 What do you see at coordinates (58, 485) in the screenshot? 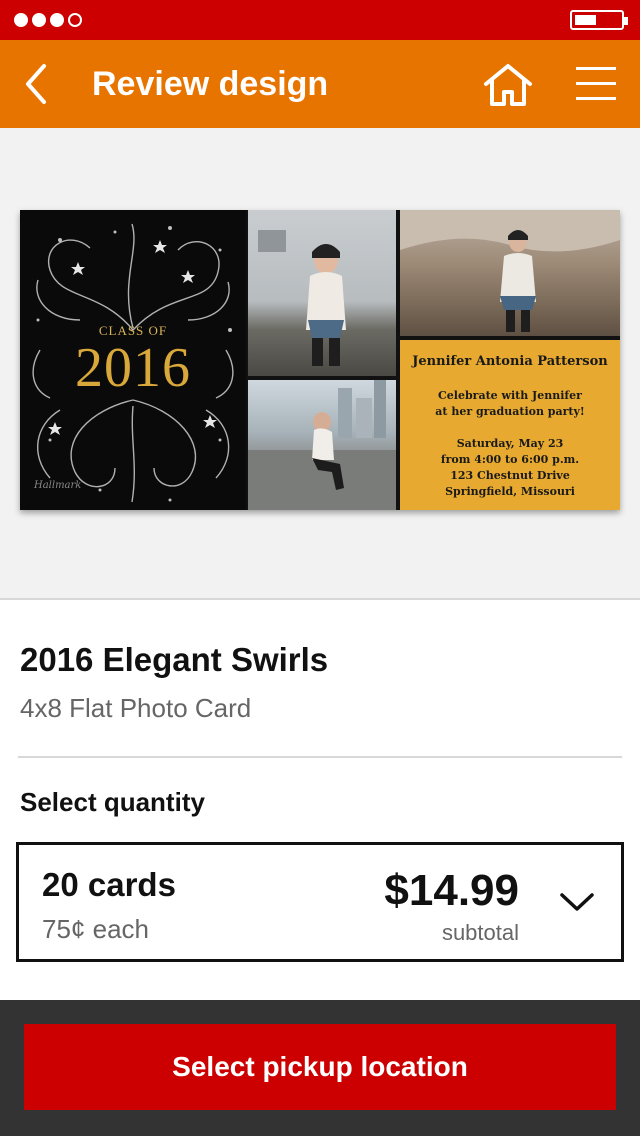
I see `hallmark-logo: Hallmark` at bounding box center [58, 485].